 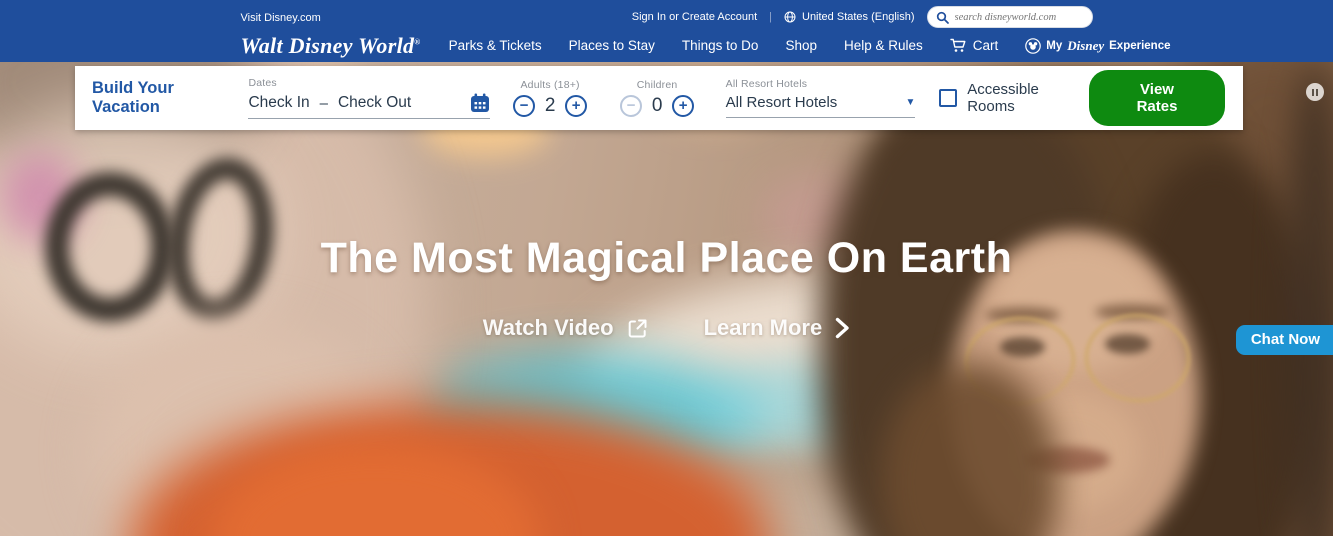 What do you see at coordinates (666, 258) in the screenshot?
I see `hero-title: The Most Magical Place On Earth` at bounding box center [666, 258].